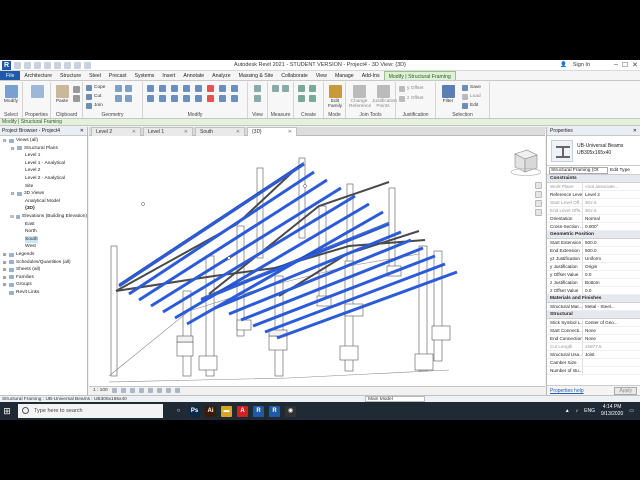 This screenshot has width=640, height=480. I want to click on expand-toggle-icon: ⊟, so click(4, 141).